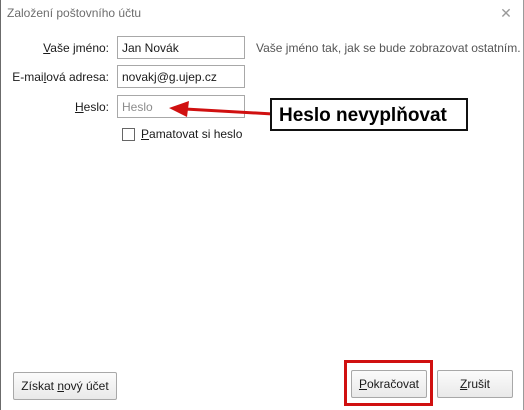 The height and width of the screenshot is (410, 524). Describe the element at coordinates (91, 107) in the screenshot. I see `password-label: Heslo:` at that location.